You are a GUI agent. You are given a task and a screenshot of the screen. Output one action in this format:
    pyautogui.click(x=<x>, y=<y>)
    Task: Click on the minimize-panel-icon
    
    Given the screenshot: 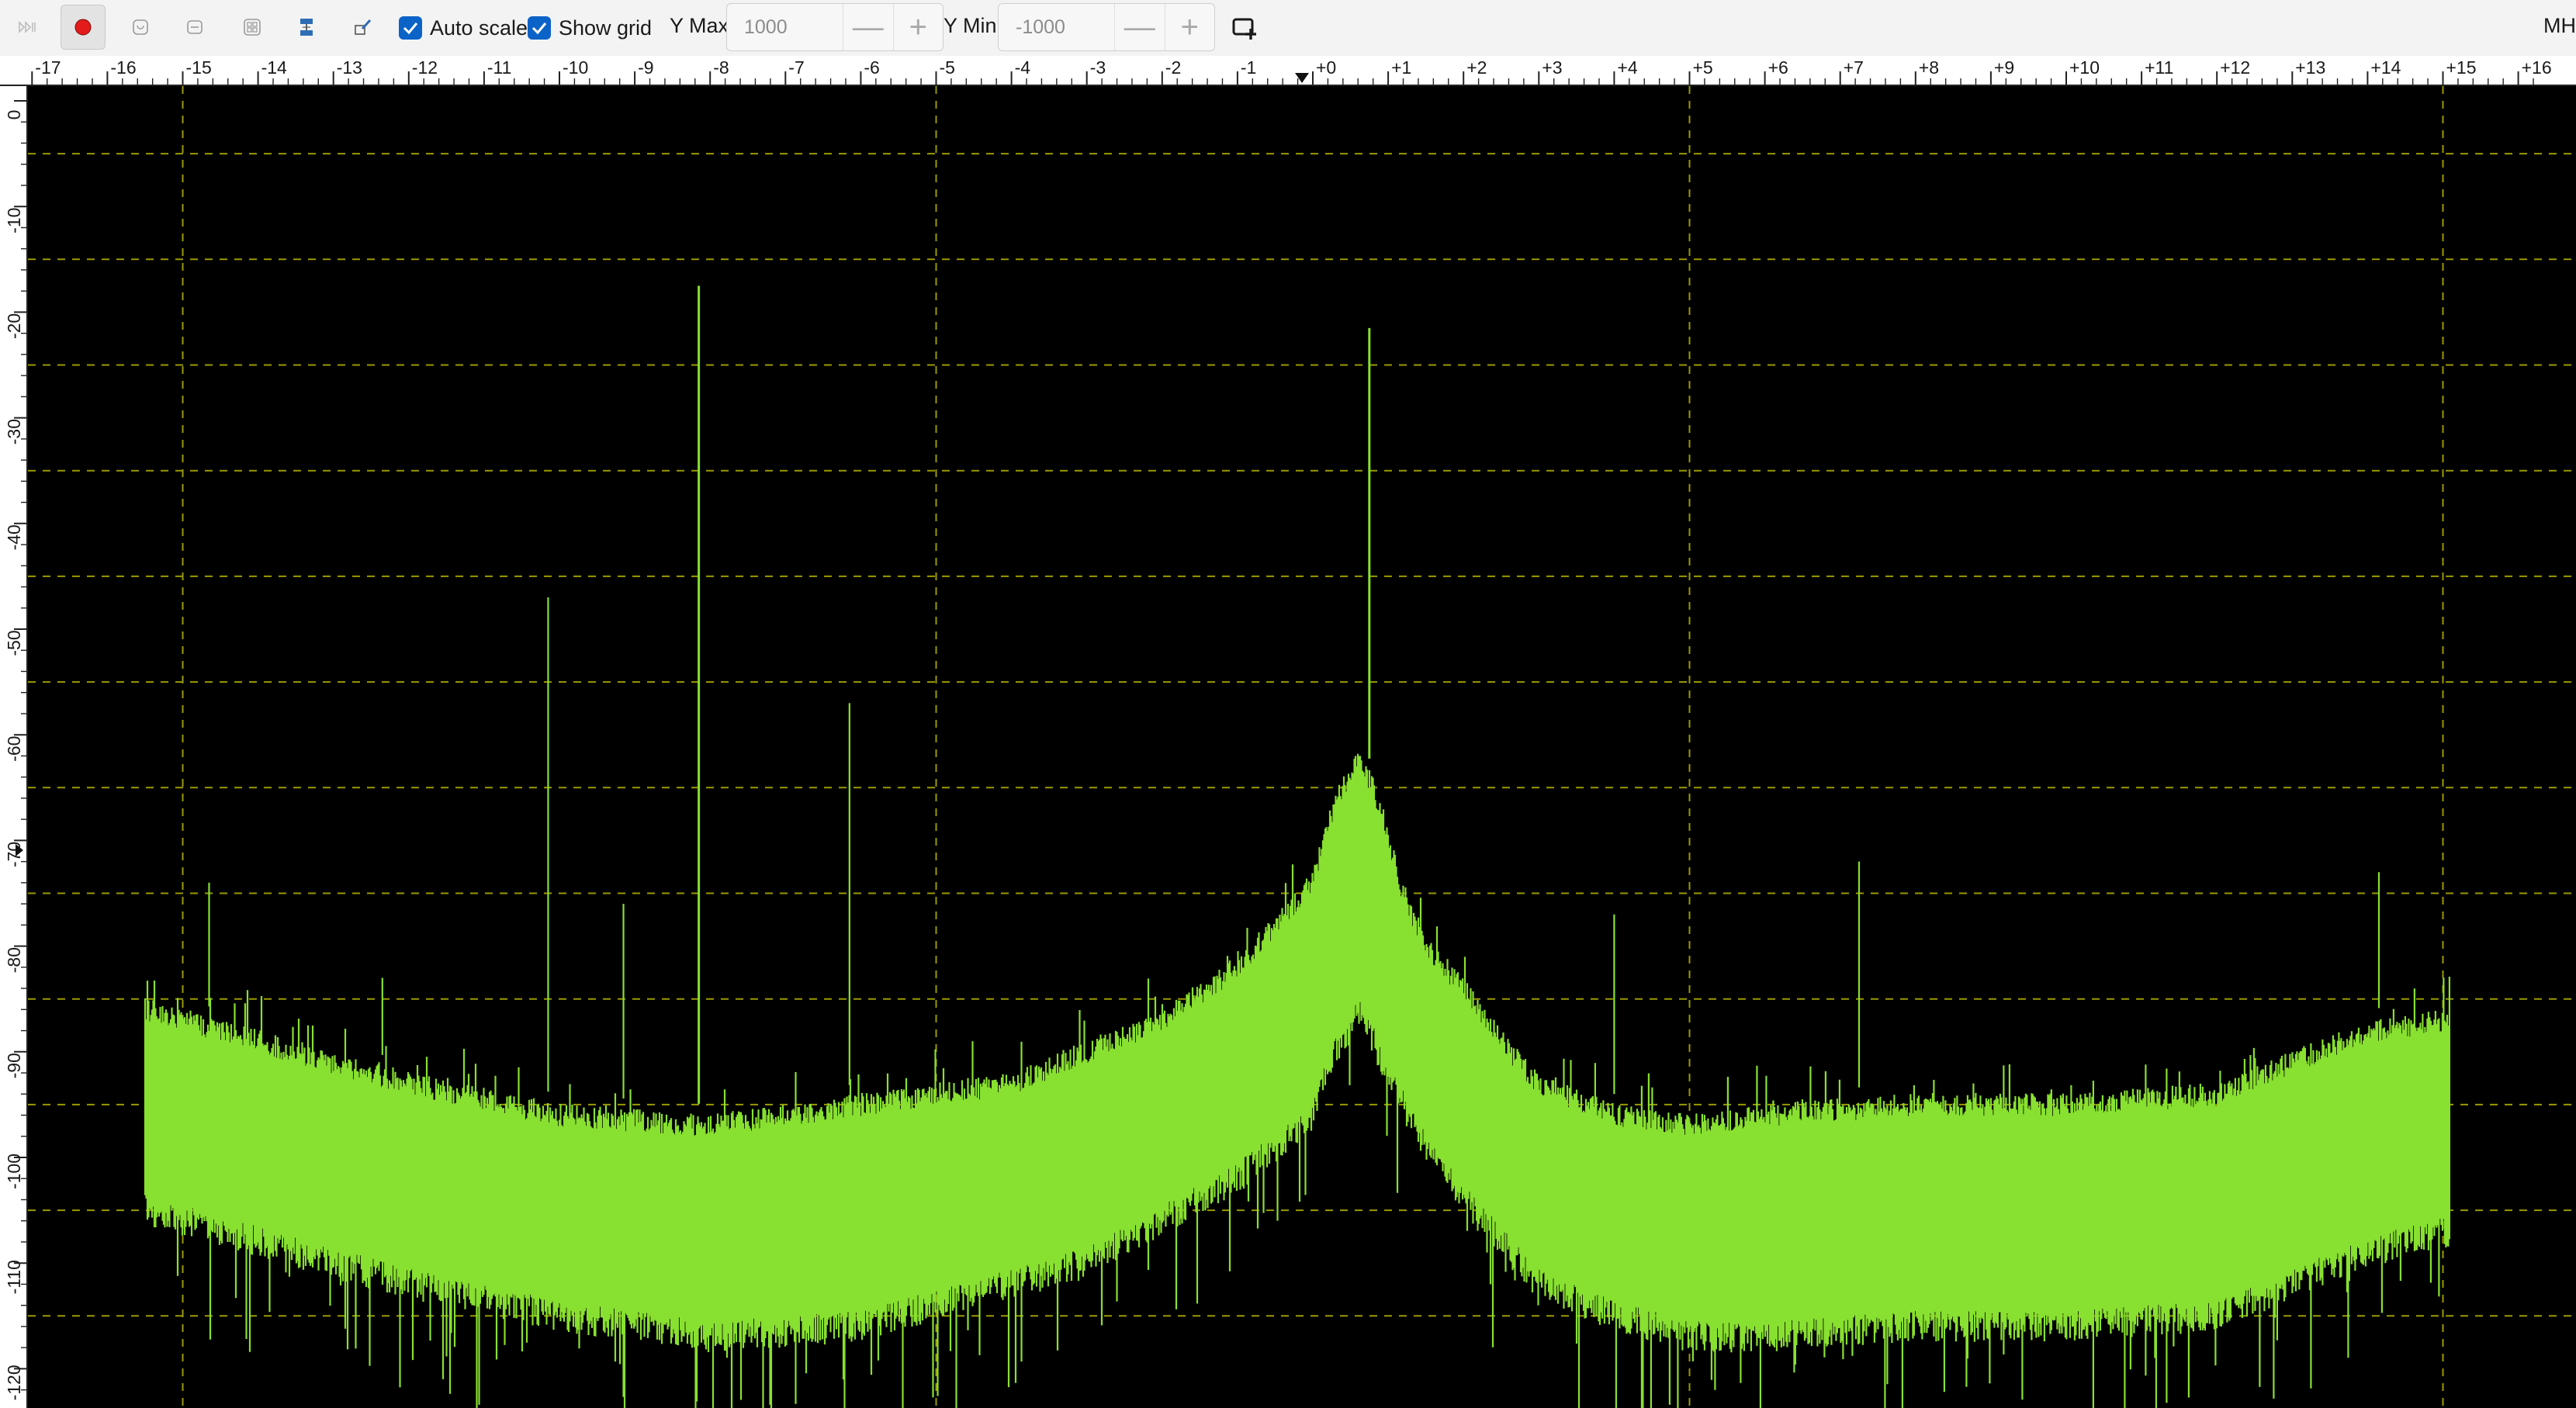 What is the action you would take?
    pyautogui.click(x=195, y=27)
    